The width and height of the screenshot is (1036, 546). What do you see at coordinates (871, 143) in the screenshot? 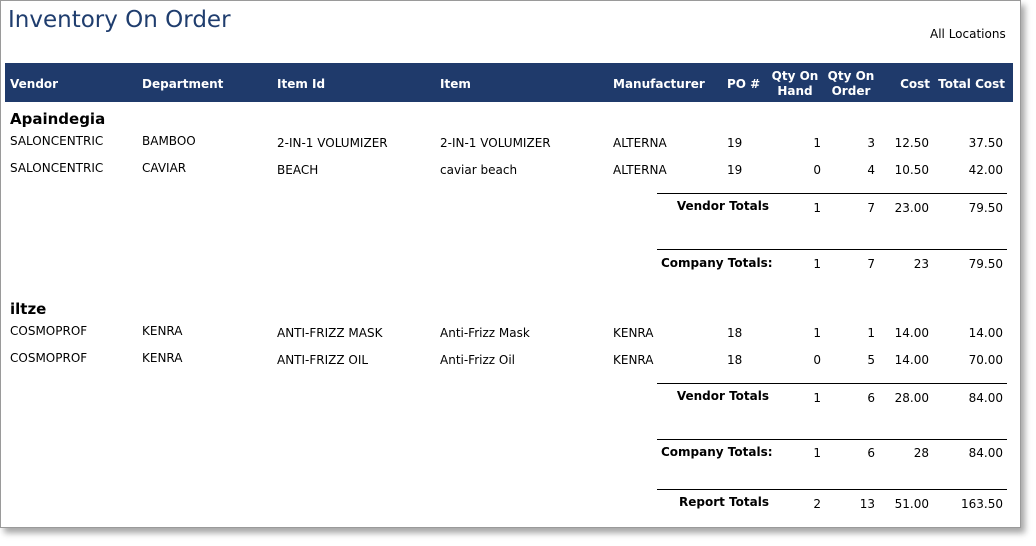
I see `cell-qty-on-order: 3` at bounding box center [871, 143].